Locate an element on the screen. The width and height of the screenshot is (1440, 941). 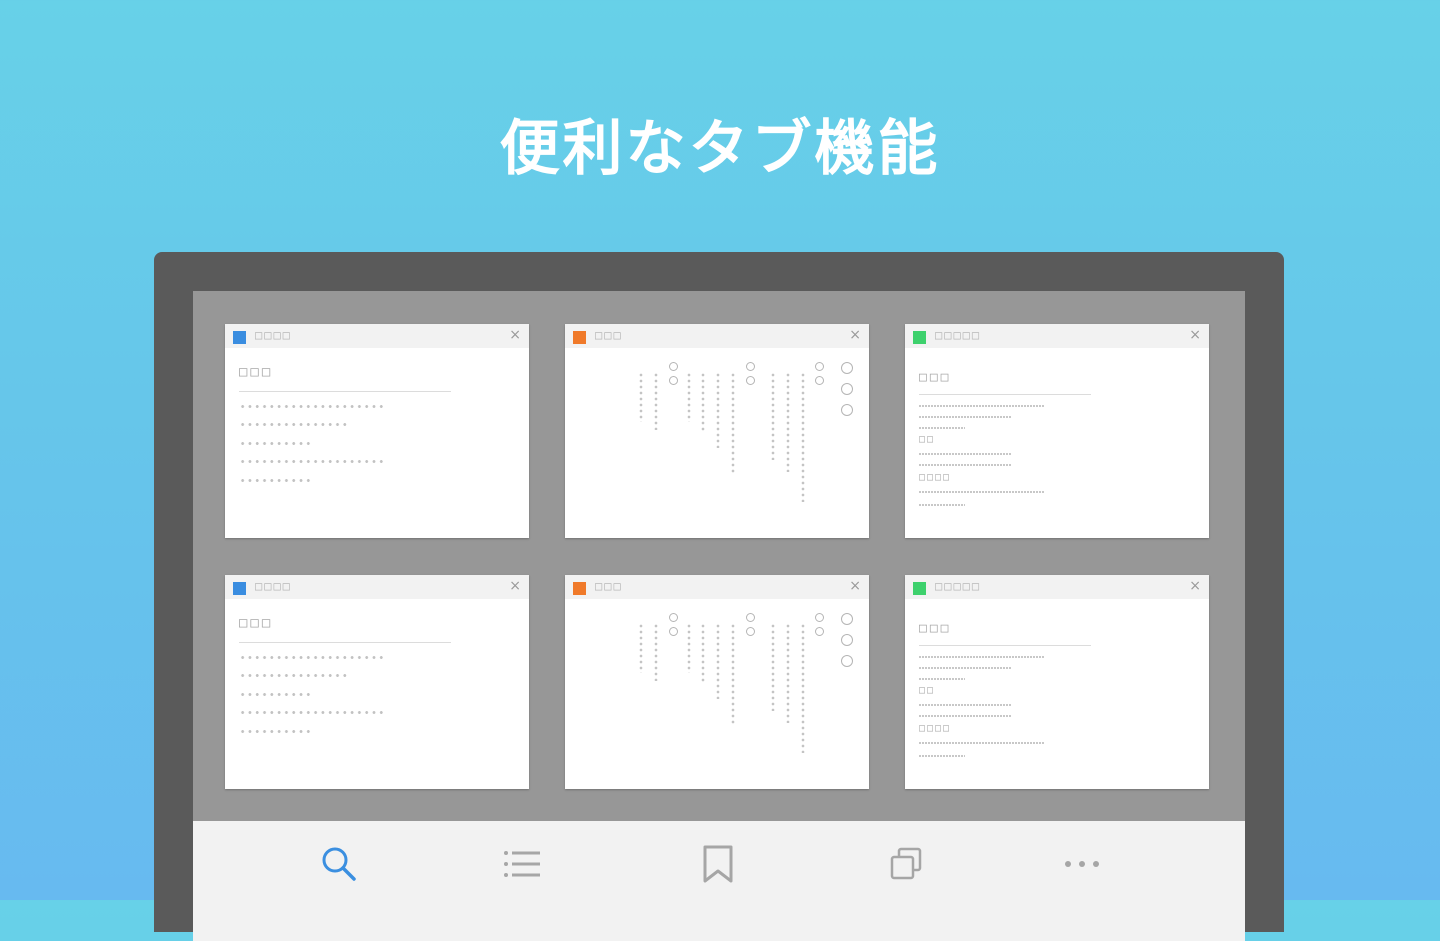
more-button is located at coordinates (1082, 864).